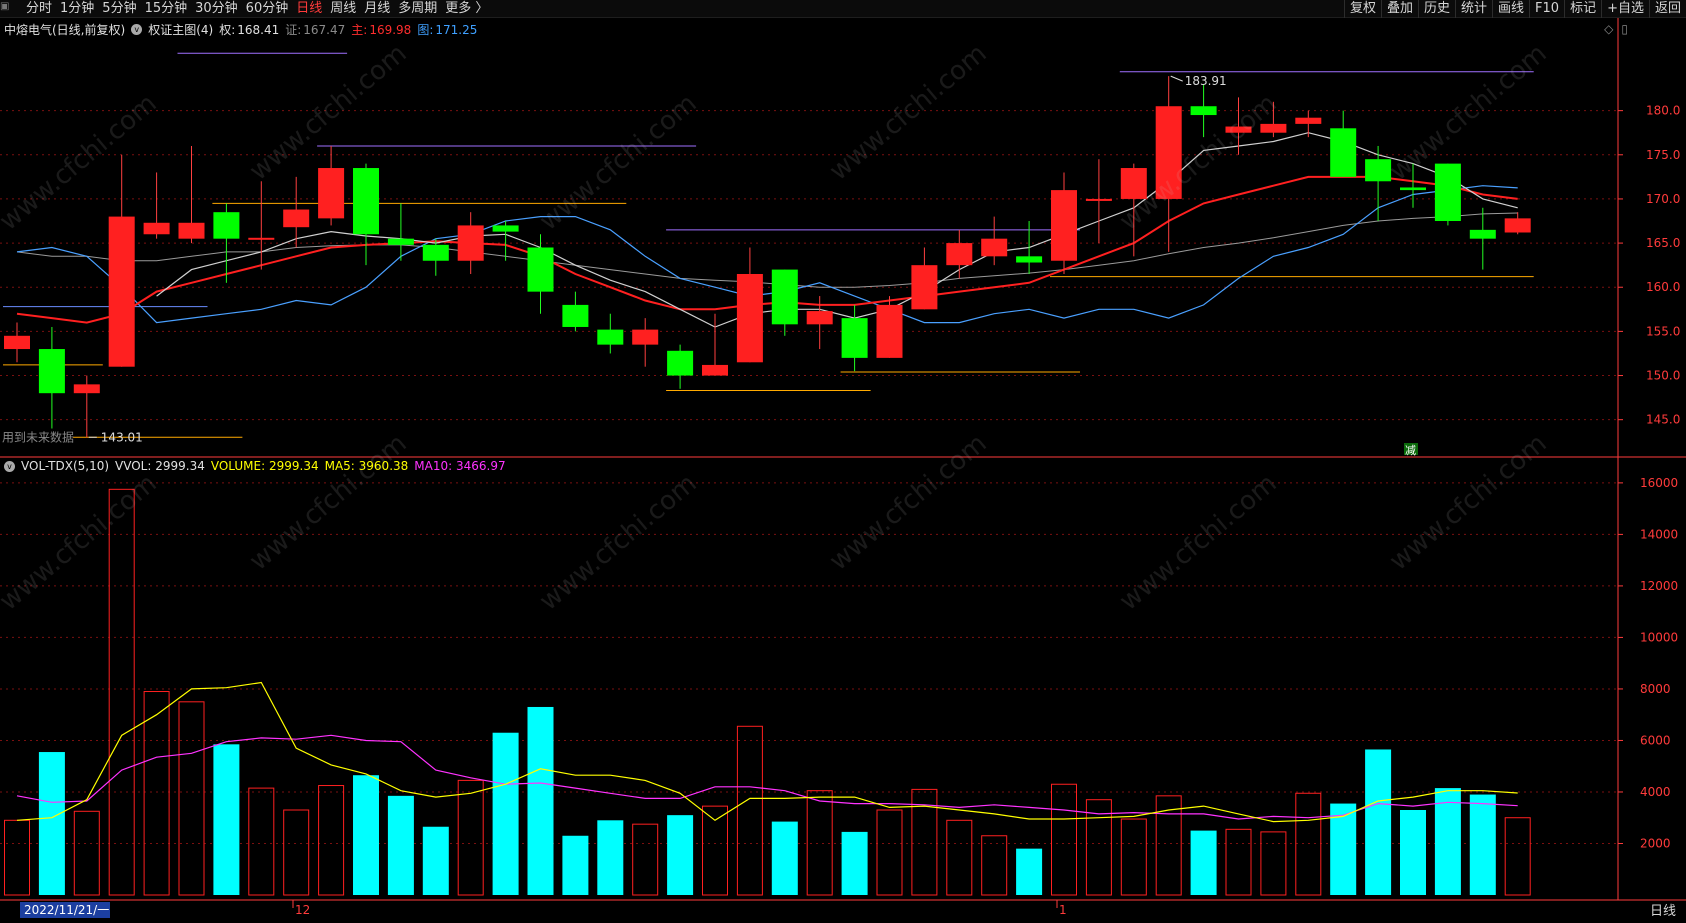  I want to click on jian-label: 减, so click(1410, 450).